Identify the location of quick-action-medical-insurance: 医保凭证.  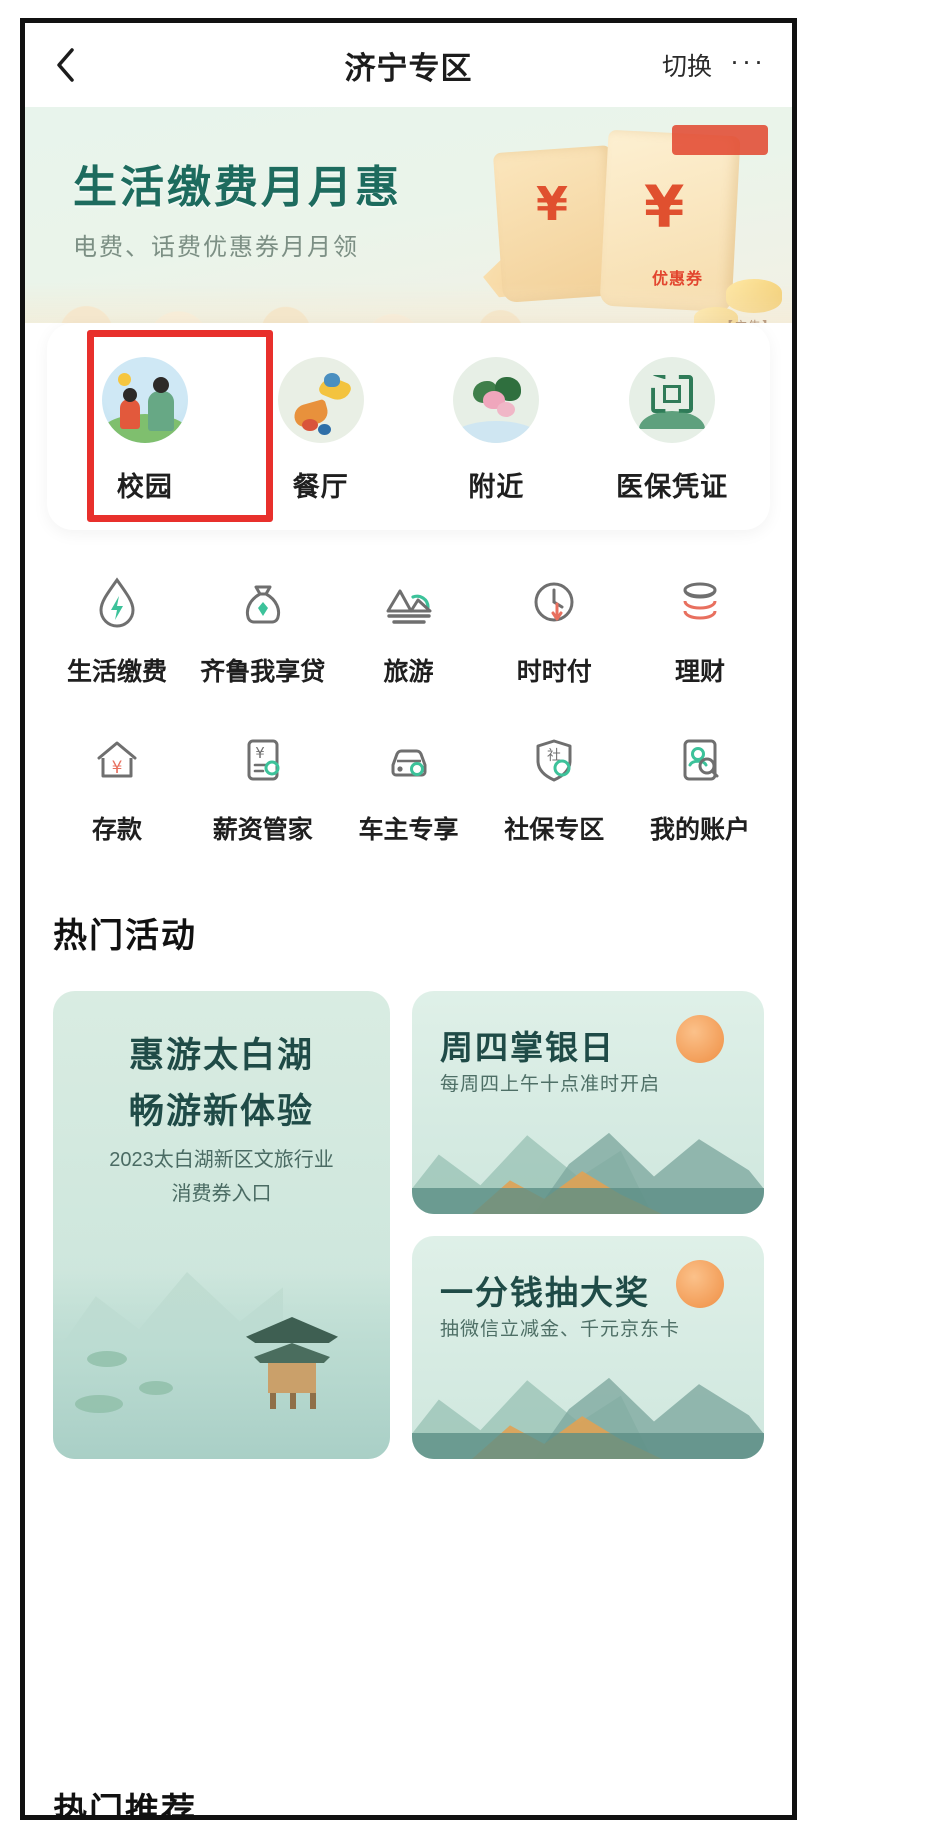
(672, 430).